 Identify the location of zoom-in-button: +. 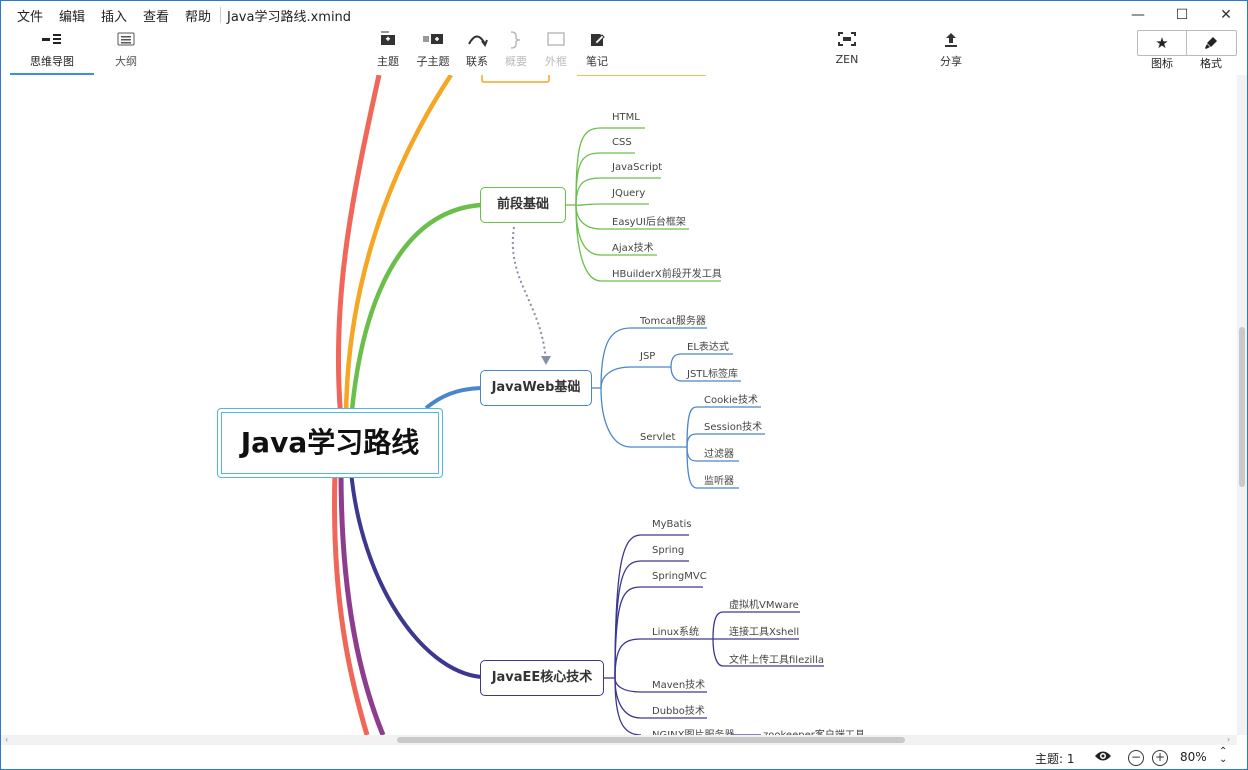
(1160, 758).